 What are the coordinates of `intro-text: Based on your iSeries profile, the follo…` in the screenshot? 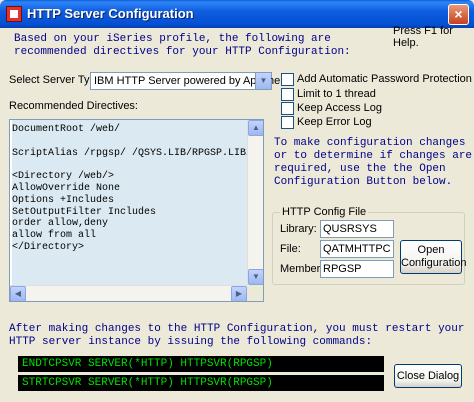 It's located at (182, 45).